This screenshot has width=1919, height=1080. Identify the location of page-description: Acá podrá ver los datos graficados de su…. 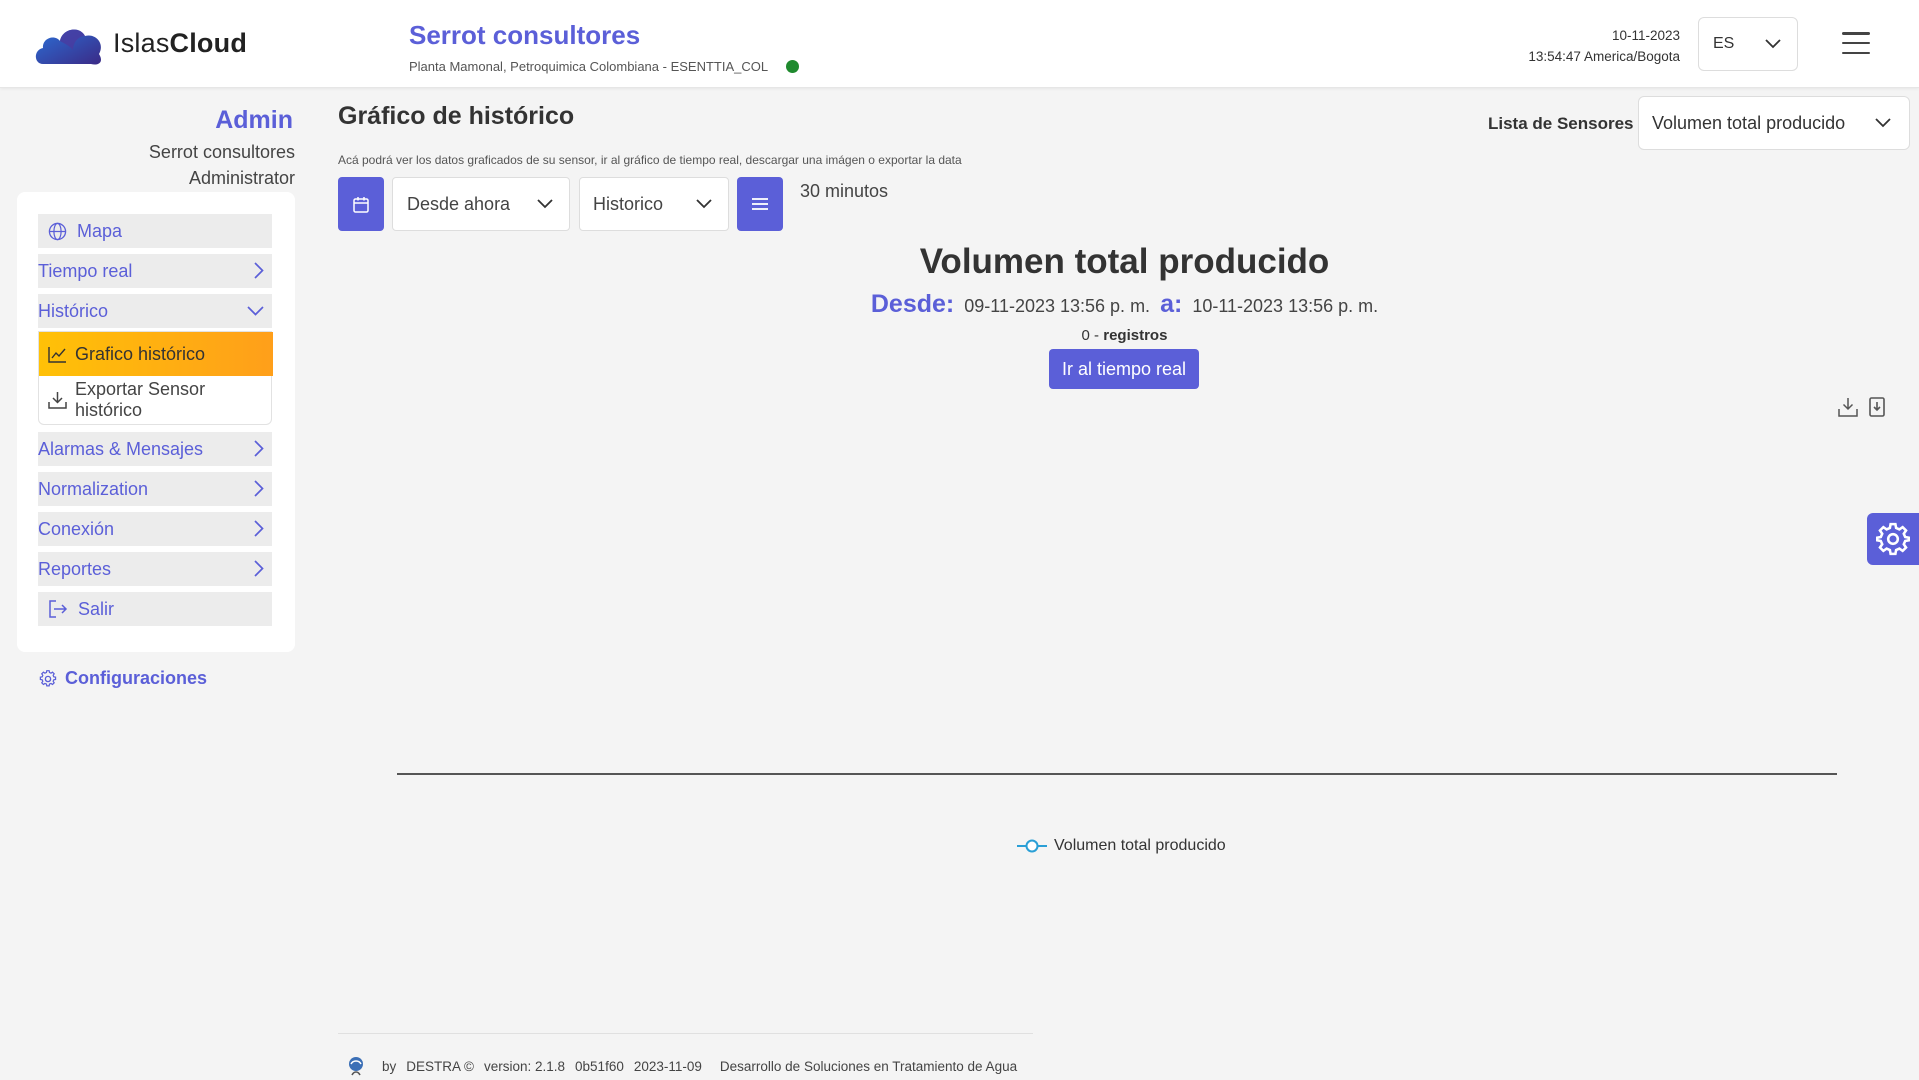
(650, 160).